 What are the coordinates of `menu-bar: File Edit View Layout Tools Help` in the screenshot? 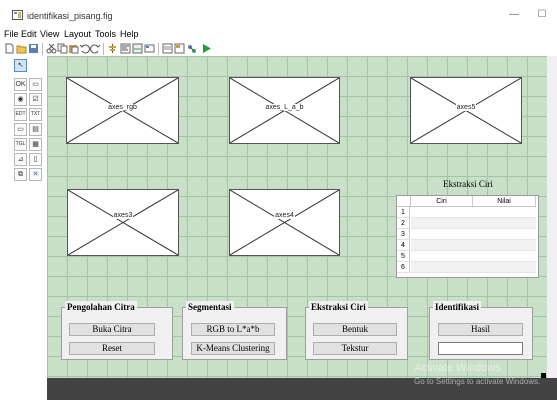 It's located at (278, 35).